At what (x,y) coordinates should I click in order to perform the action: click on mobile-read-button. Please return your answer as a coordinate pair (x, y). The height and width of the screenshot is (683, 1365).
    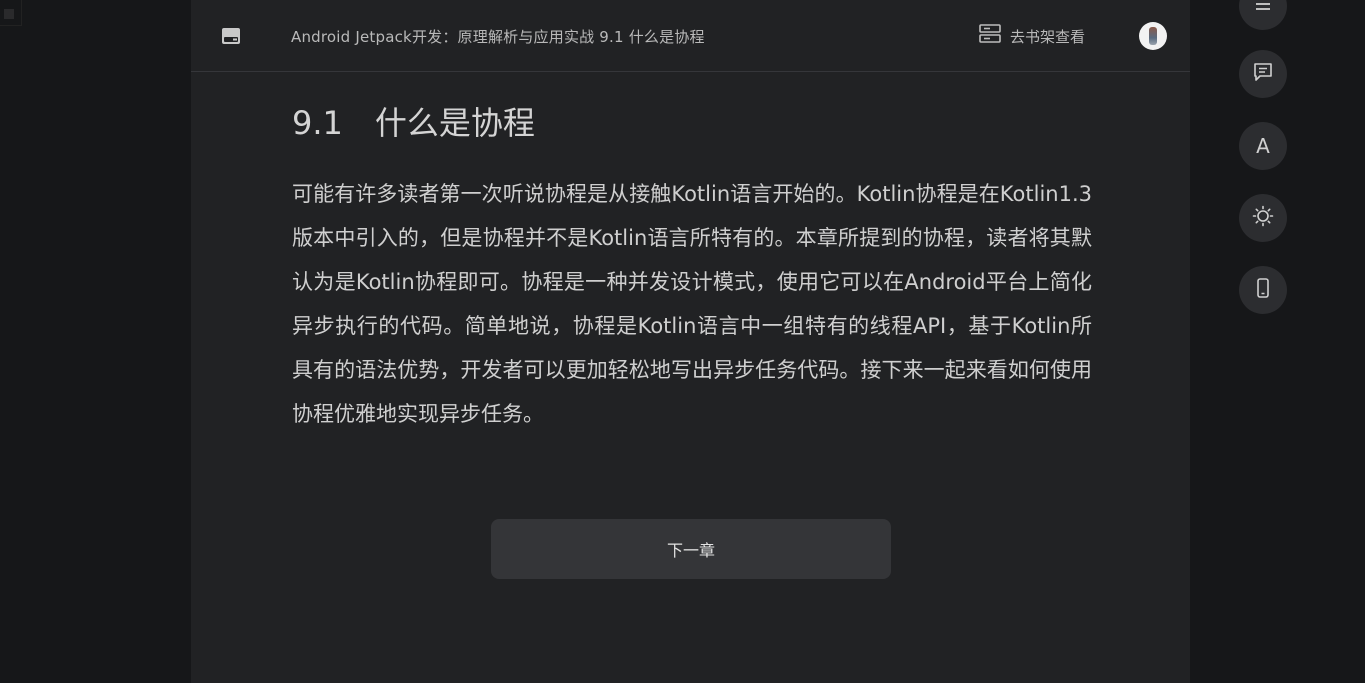
    Looking at the image, I should click on (1263, 290).